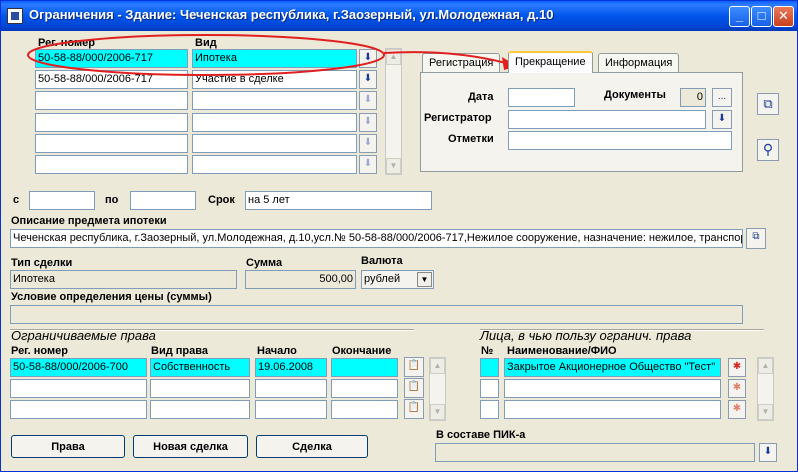  Describe the element at coordinates (190, 446) in the screenshot. I see `new-deal-button: Новая сделка` at that location.